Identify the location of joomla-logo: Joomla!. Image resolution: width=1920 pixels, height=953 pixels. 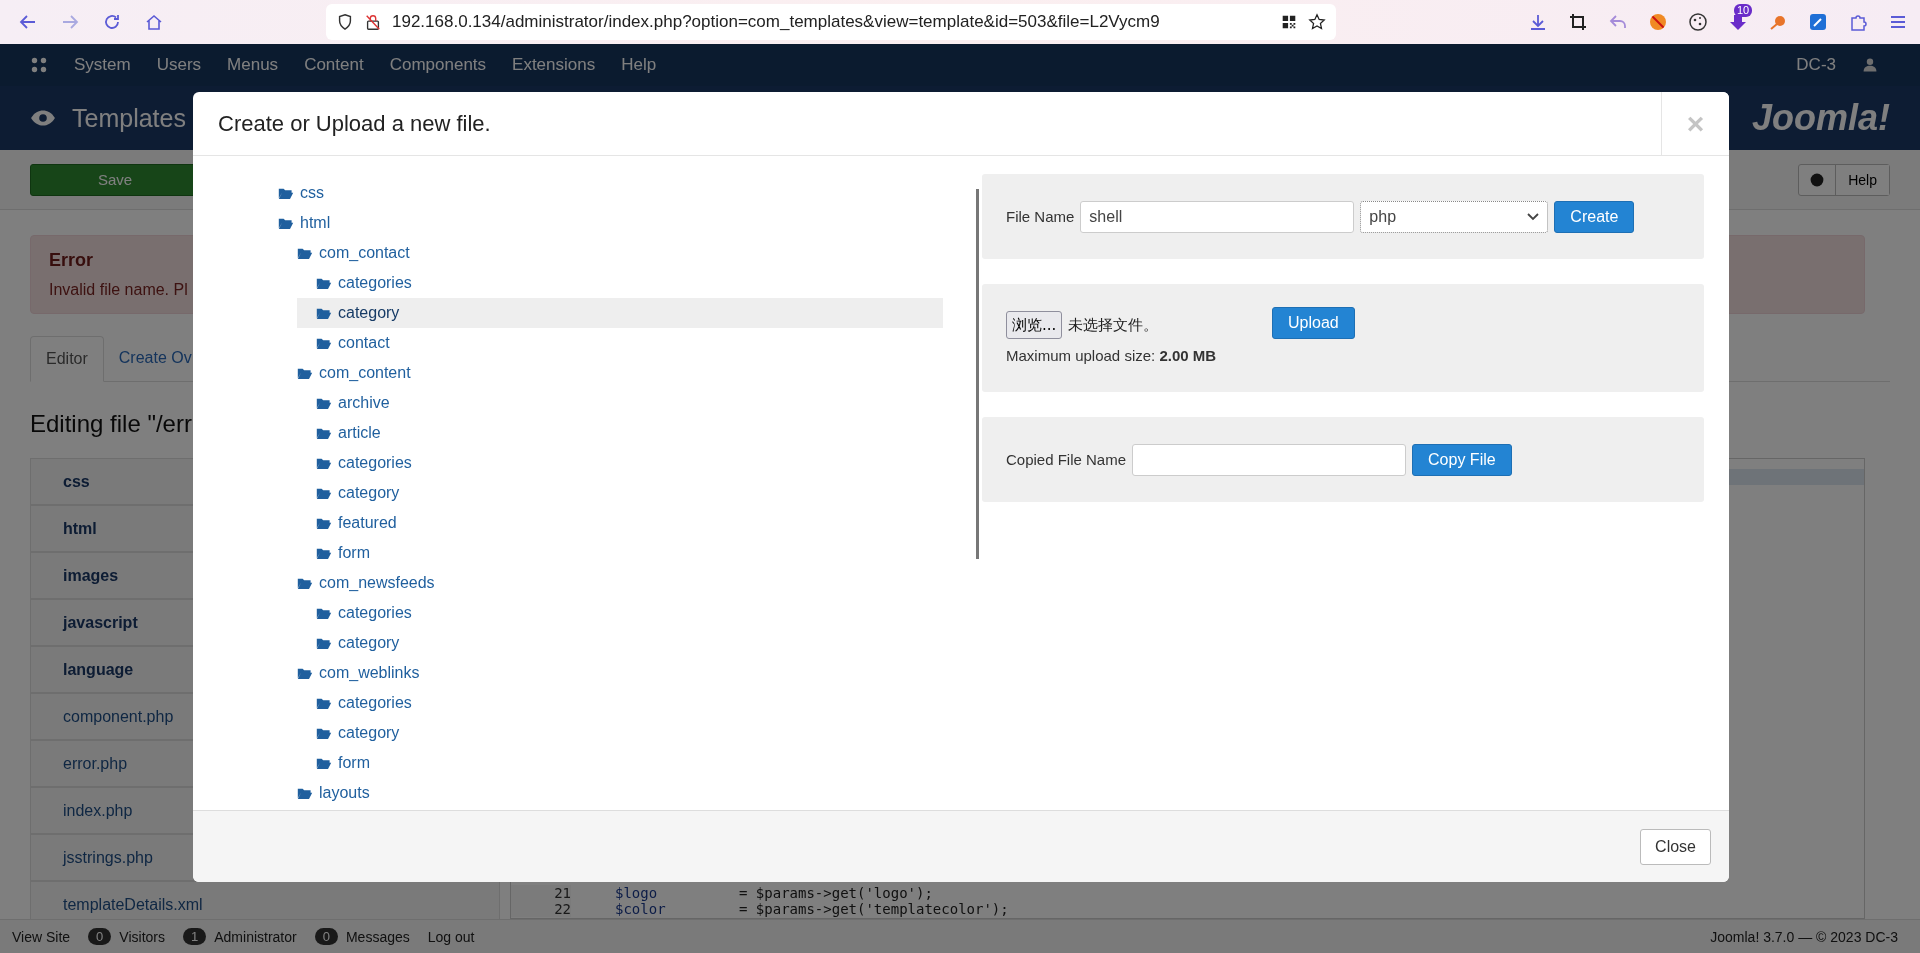
(1820, 118).